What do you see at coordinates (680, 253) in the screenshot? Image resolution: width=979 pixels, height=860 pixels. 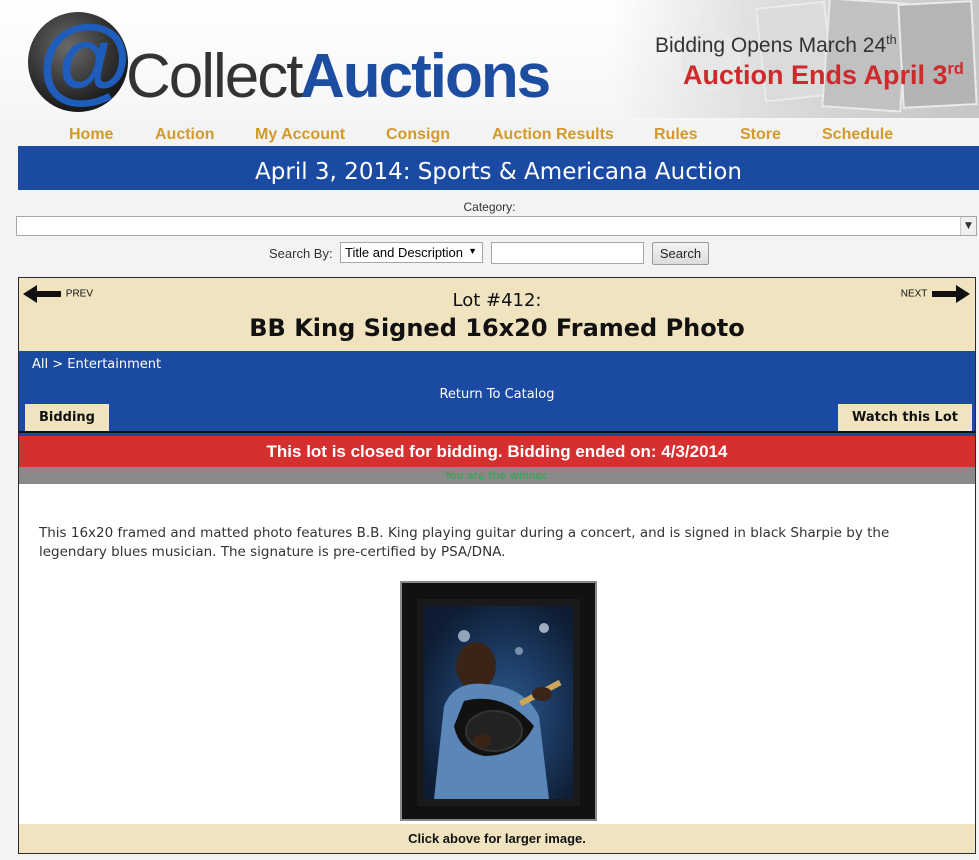 I see `search-button: Search` at bounding box center [680, 253].